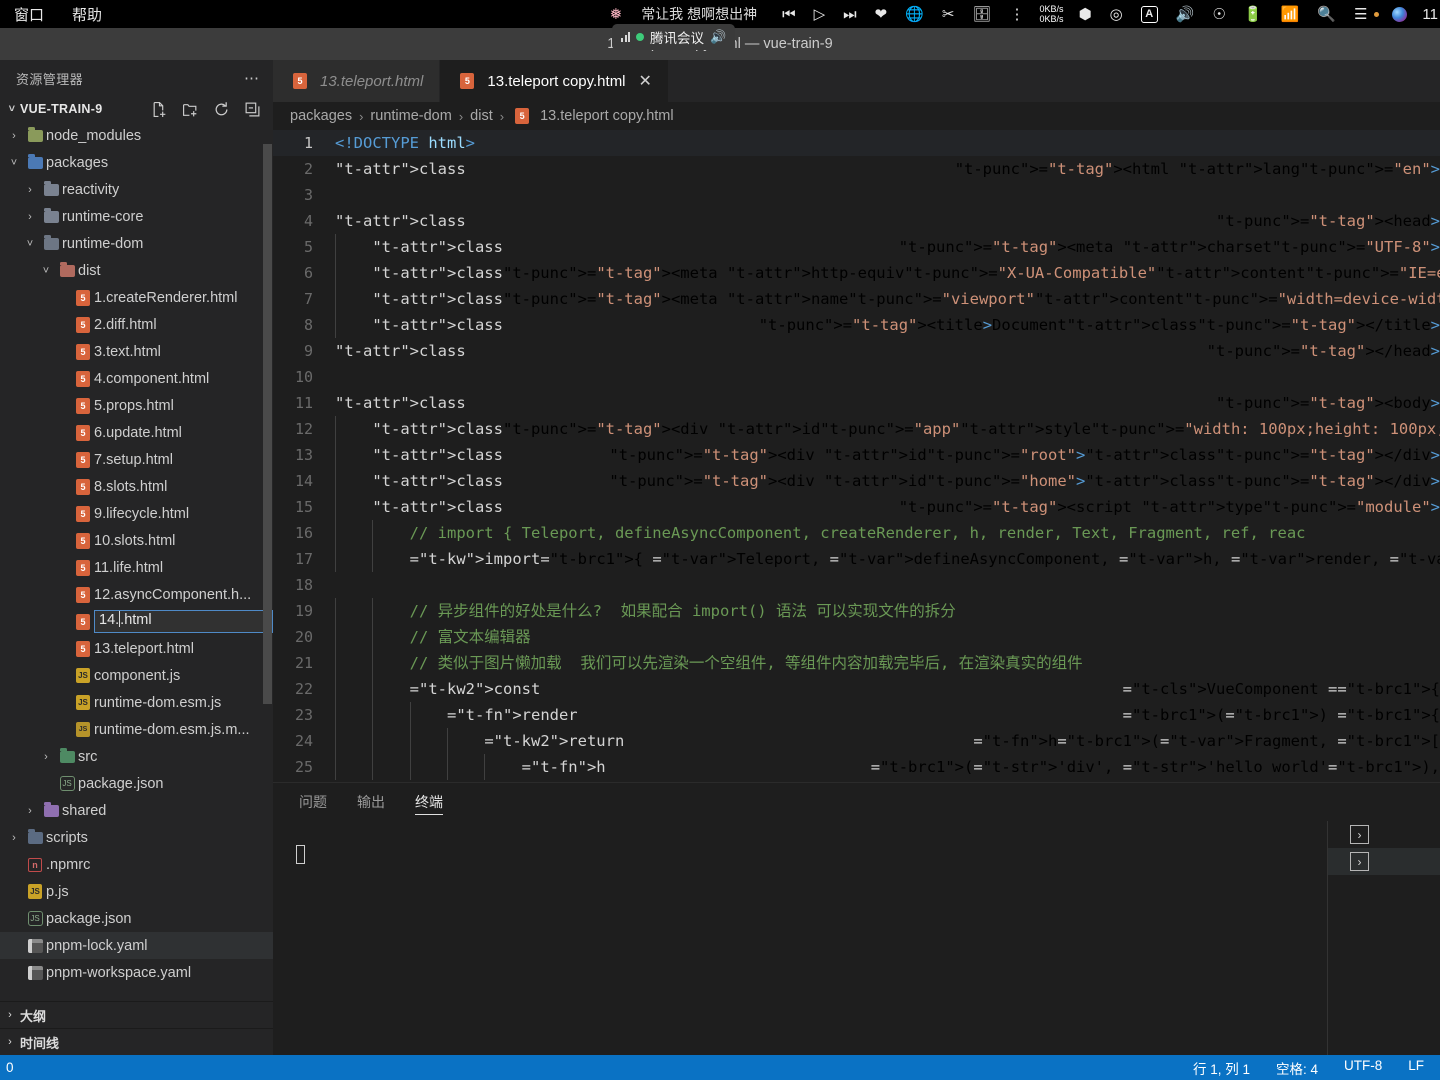  What do you see at coordinates (136, 918) in the screenshot?
I see `tree-item-package-json: JS package.json` at bounding box center [136, 918].